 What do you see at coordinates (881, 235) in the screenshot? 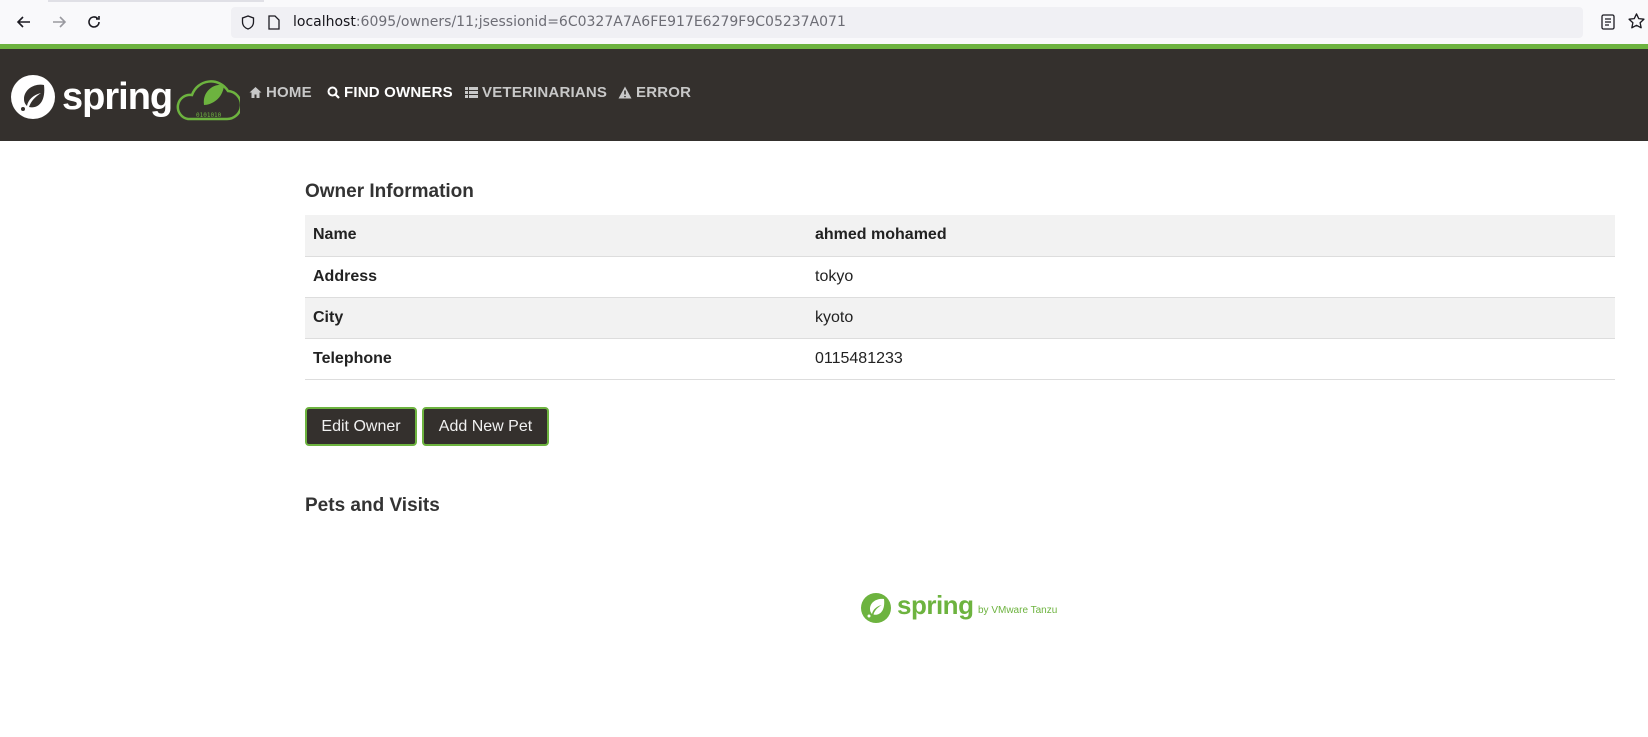
I see `owner-name-value: ahmed mohamed` at bounding box center [881, 235].